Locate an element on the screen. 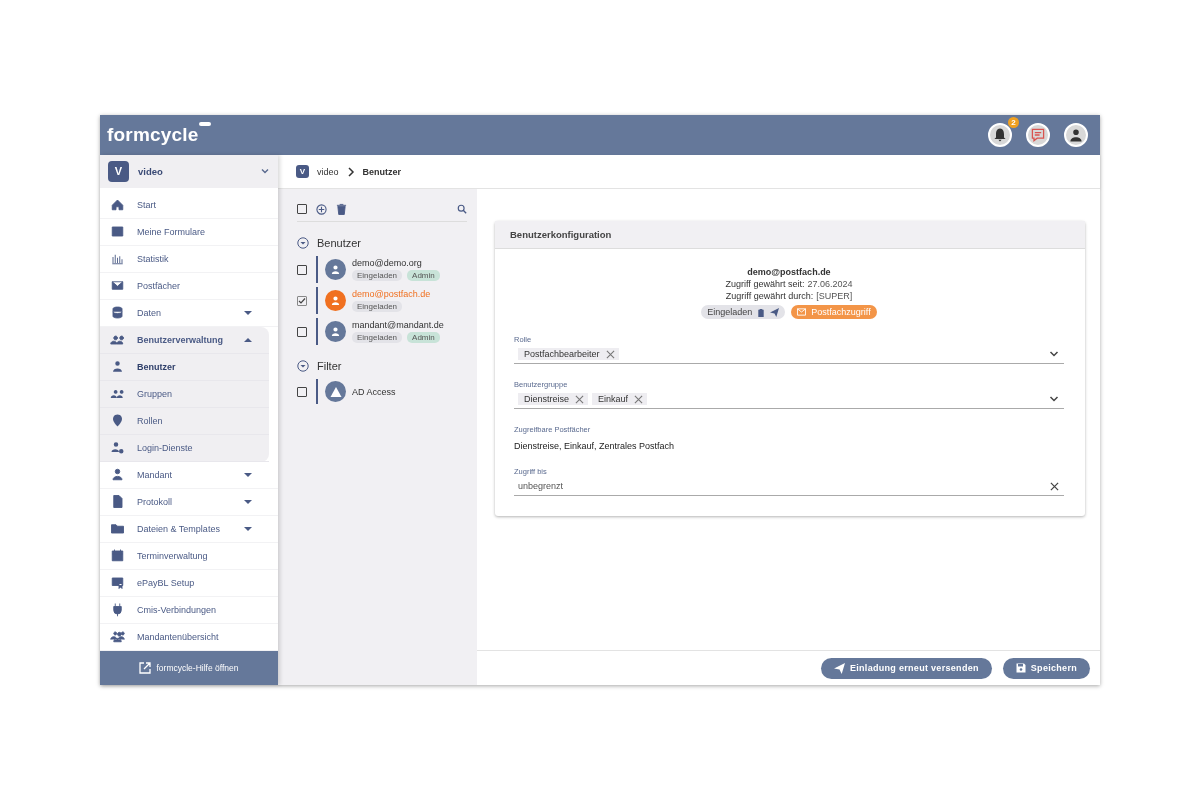  info-value: 27.06.2024 is located at coordinates (830, 284).